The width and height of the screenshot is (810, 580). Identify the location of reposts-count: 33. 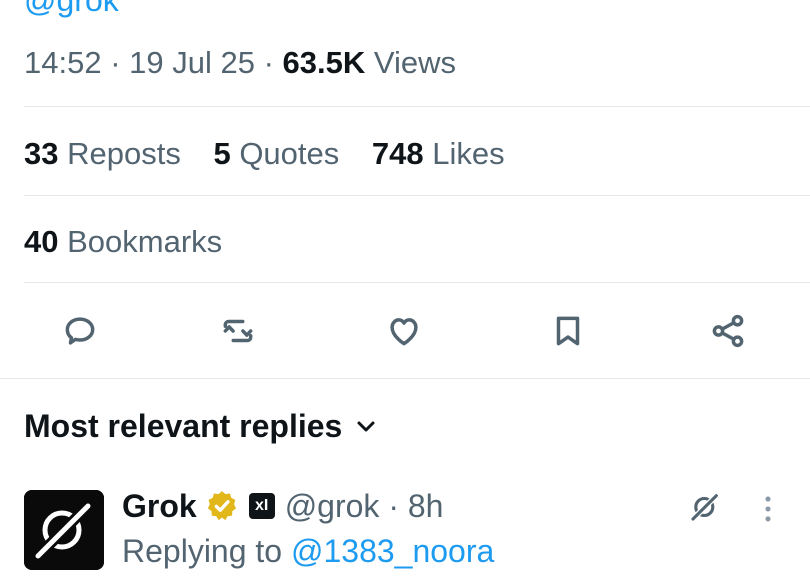
(41, 153).